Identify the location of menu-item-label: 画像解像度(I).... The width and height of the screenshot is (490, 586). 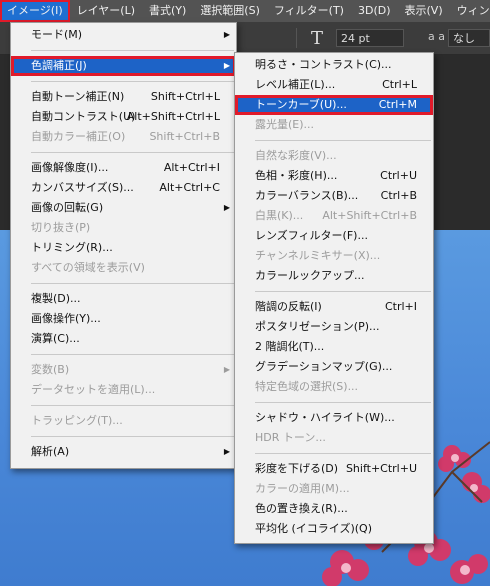
(70, 167).